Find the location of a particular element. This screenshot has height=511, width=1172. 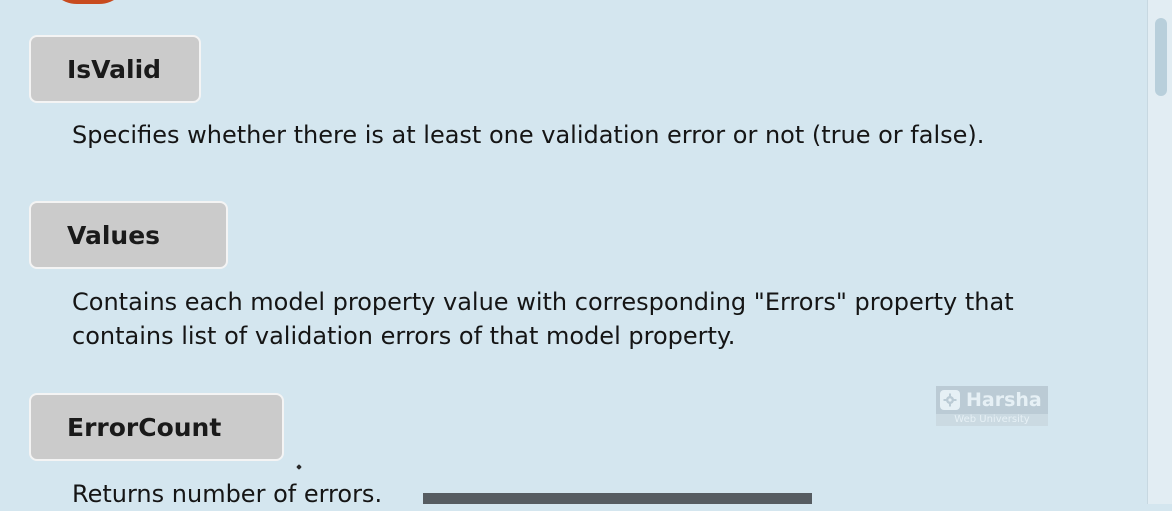

isvalid-label: IsValid is located at coordinates (114, 69).